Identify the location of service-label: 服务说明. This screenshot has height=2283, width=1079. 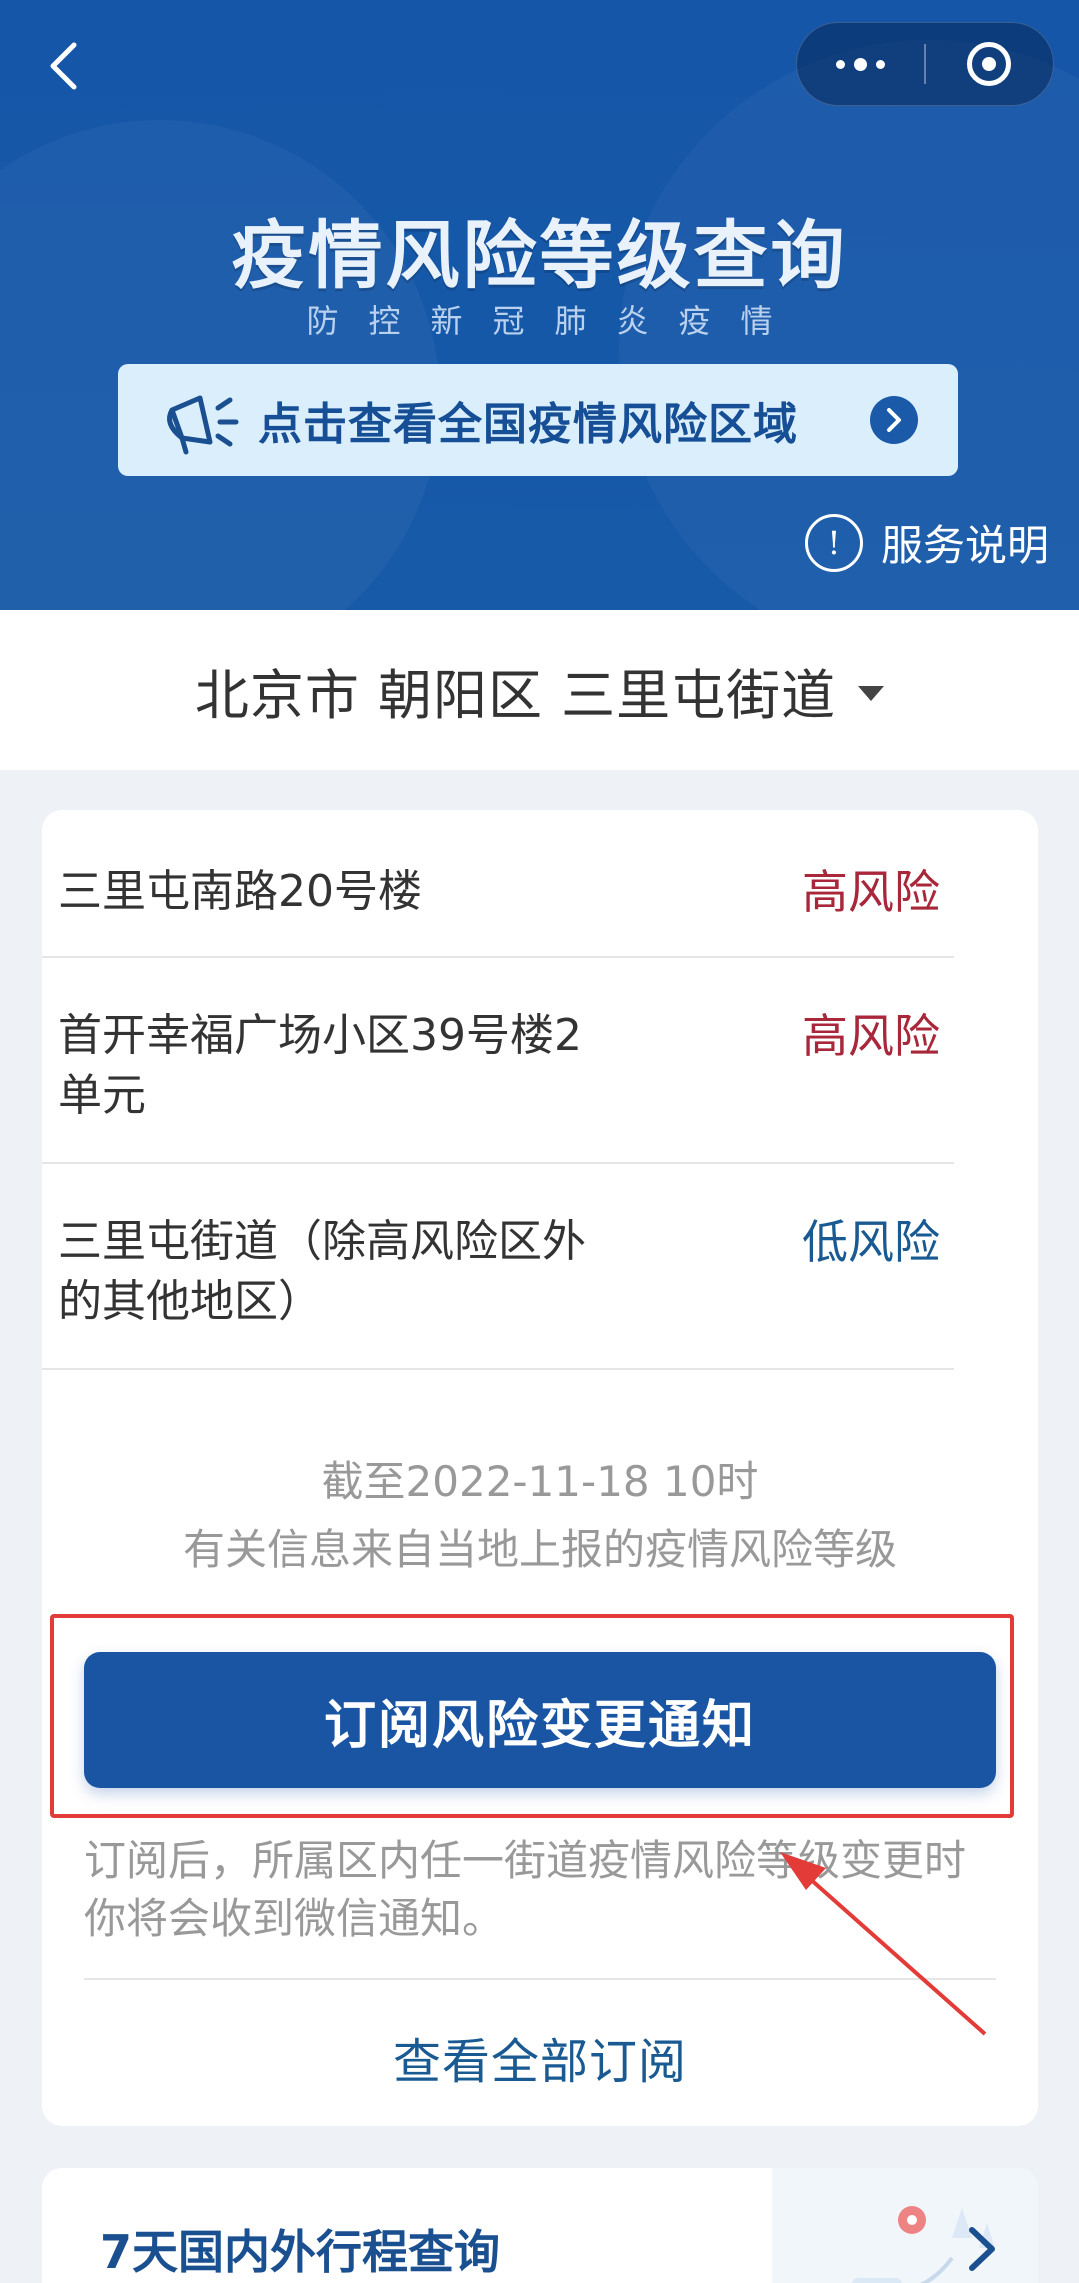
(964, 545).